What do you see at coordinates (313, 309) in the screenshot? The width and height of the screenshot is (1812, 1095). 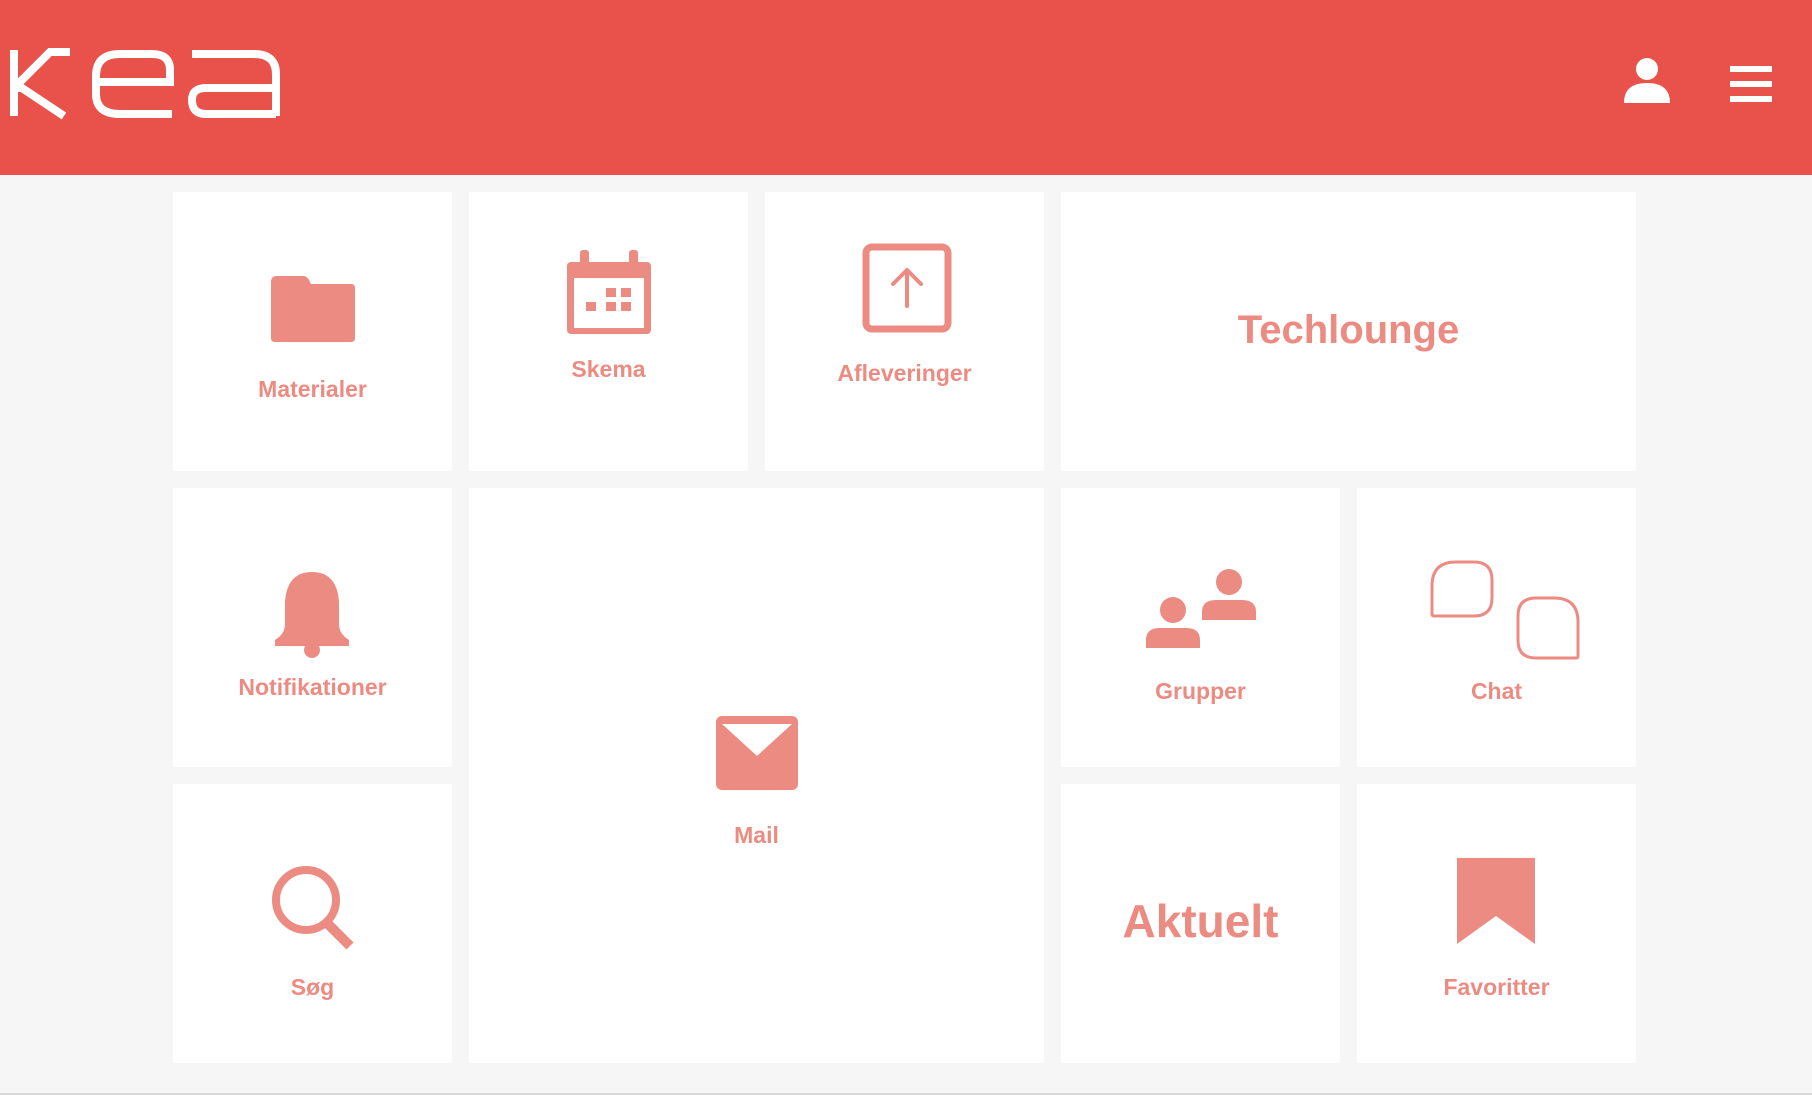 I see `folder-icon` at bounding box center [313, 309].